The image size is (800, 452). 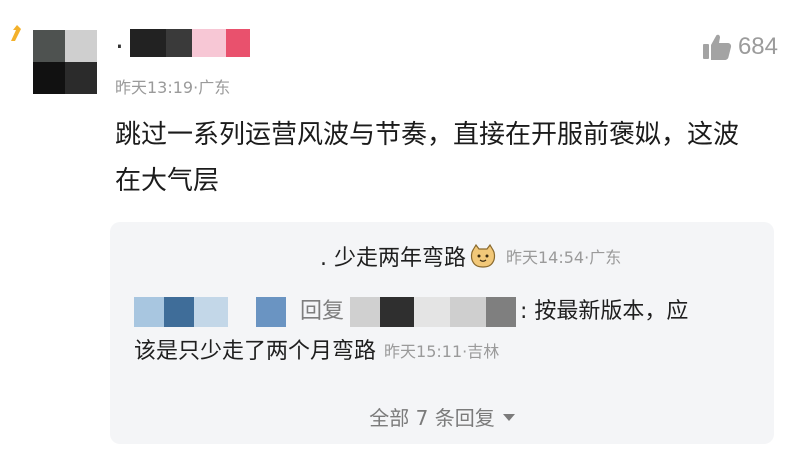 I want to click on like-button: 684, so click(x=740, y=47).